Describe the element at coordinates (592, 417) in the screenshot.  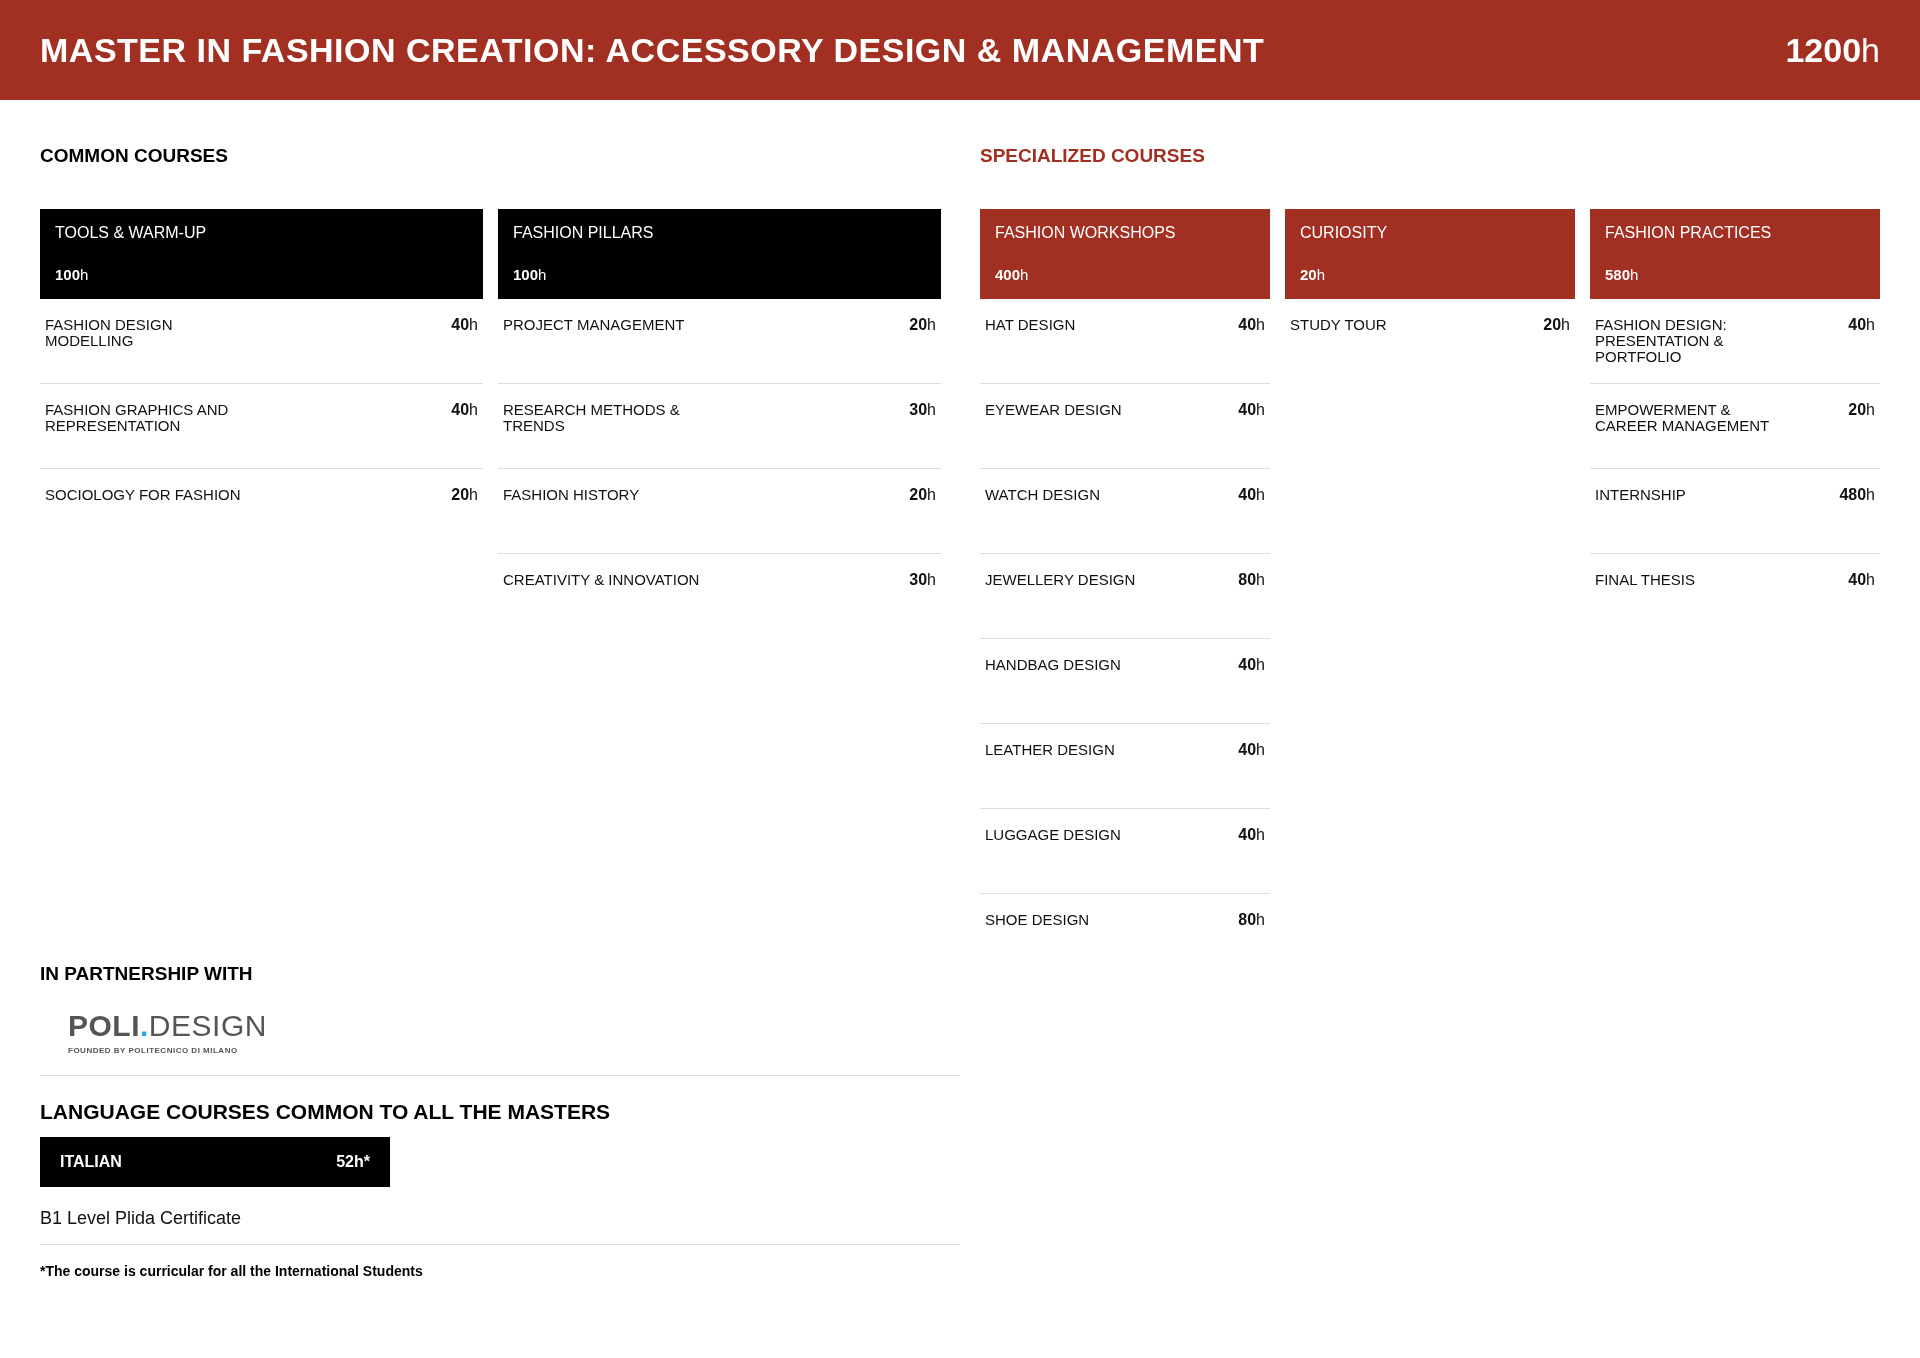
I see `course-name: RESEARCH METHODS & TRENDS` at that location.